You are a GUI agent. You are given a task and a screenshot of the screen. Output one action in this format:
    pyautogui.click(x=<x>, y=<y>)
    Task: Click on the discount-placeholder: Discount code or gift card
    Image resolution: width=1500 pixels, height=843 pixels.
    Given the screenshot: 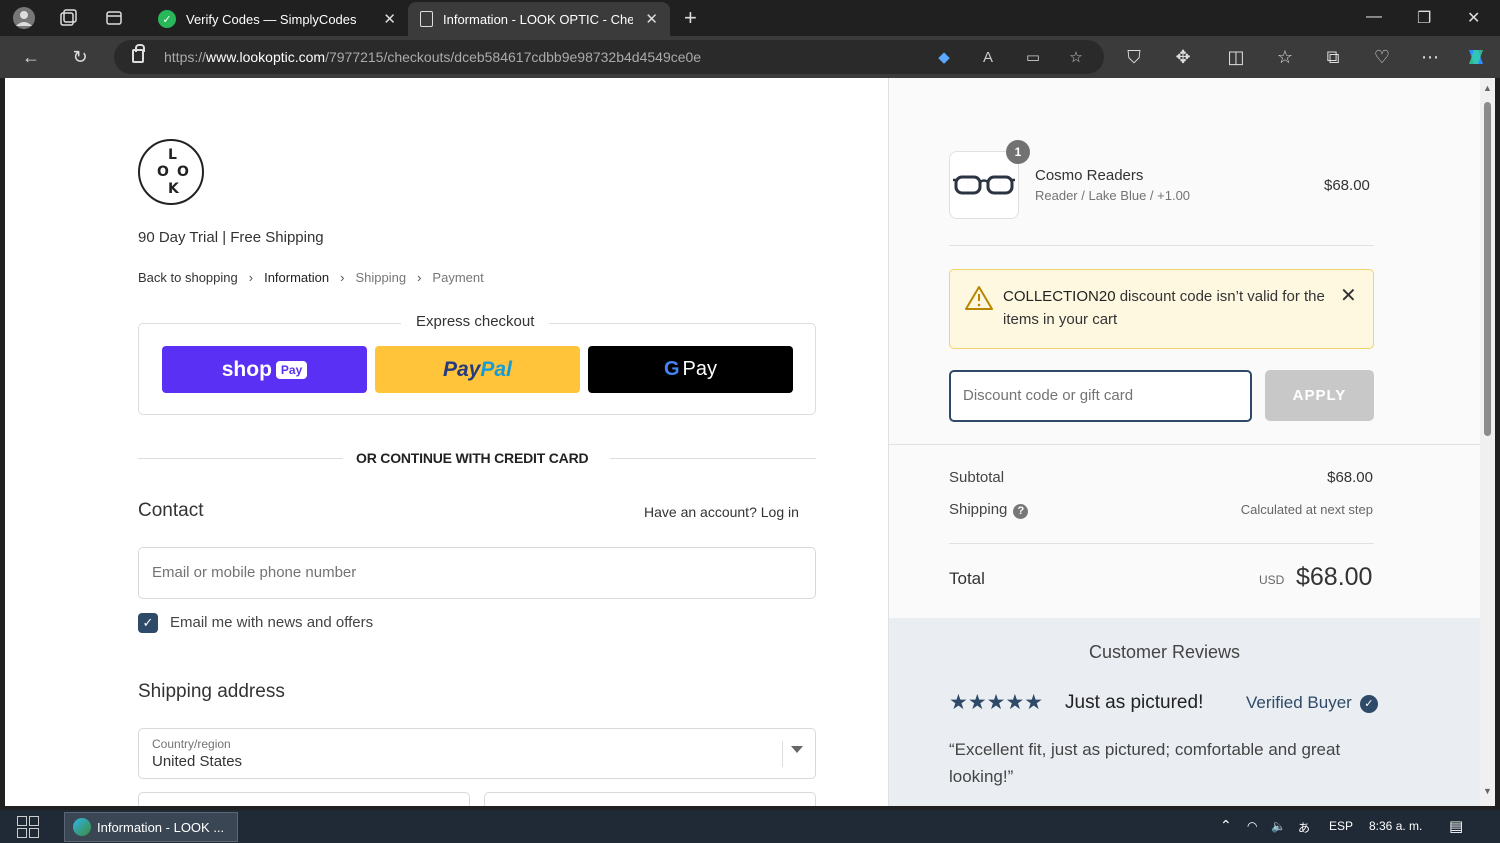 What is the action you would take?
    pyautogui.click(x=1048, y=395)
    